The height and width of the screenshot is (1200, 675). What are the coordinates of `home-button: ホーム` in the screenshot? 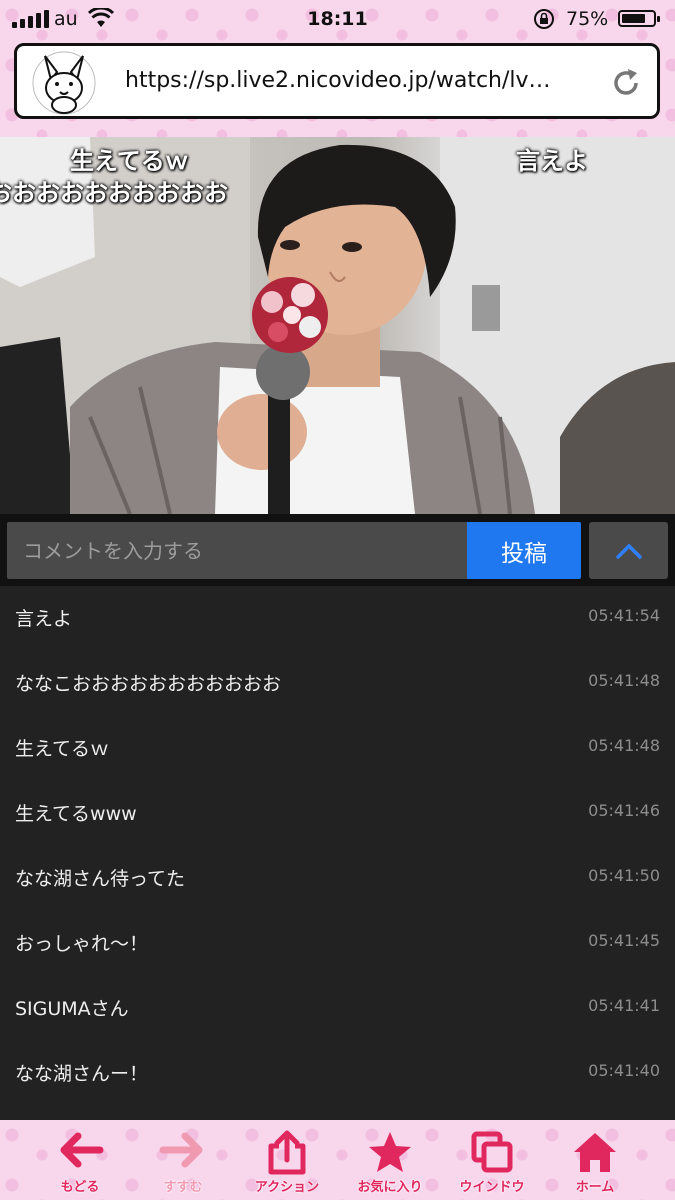 It's located at (595, 1160).